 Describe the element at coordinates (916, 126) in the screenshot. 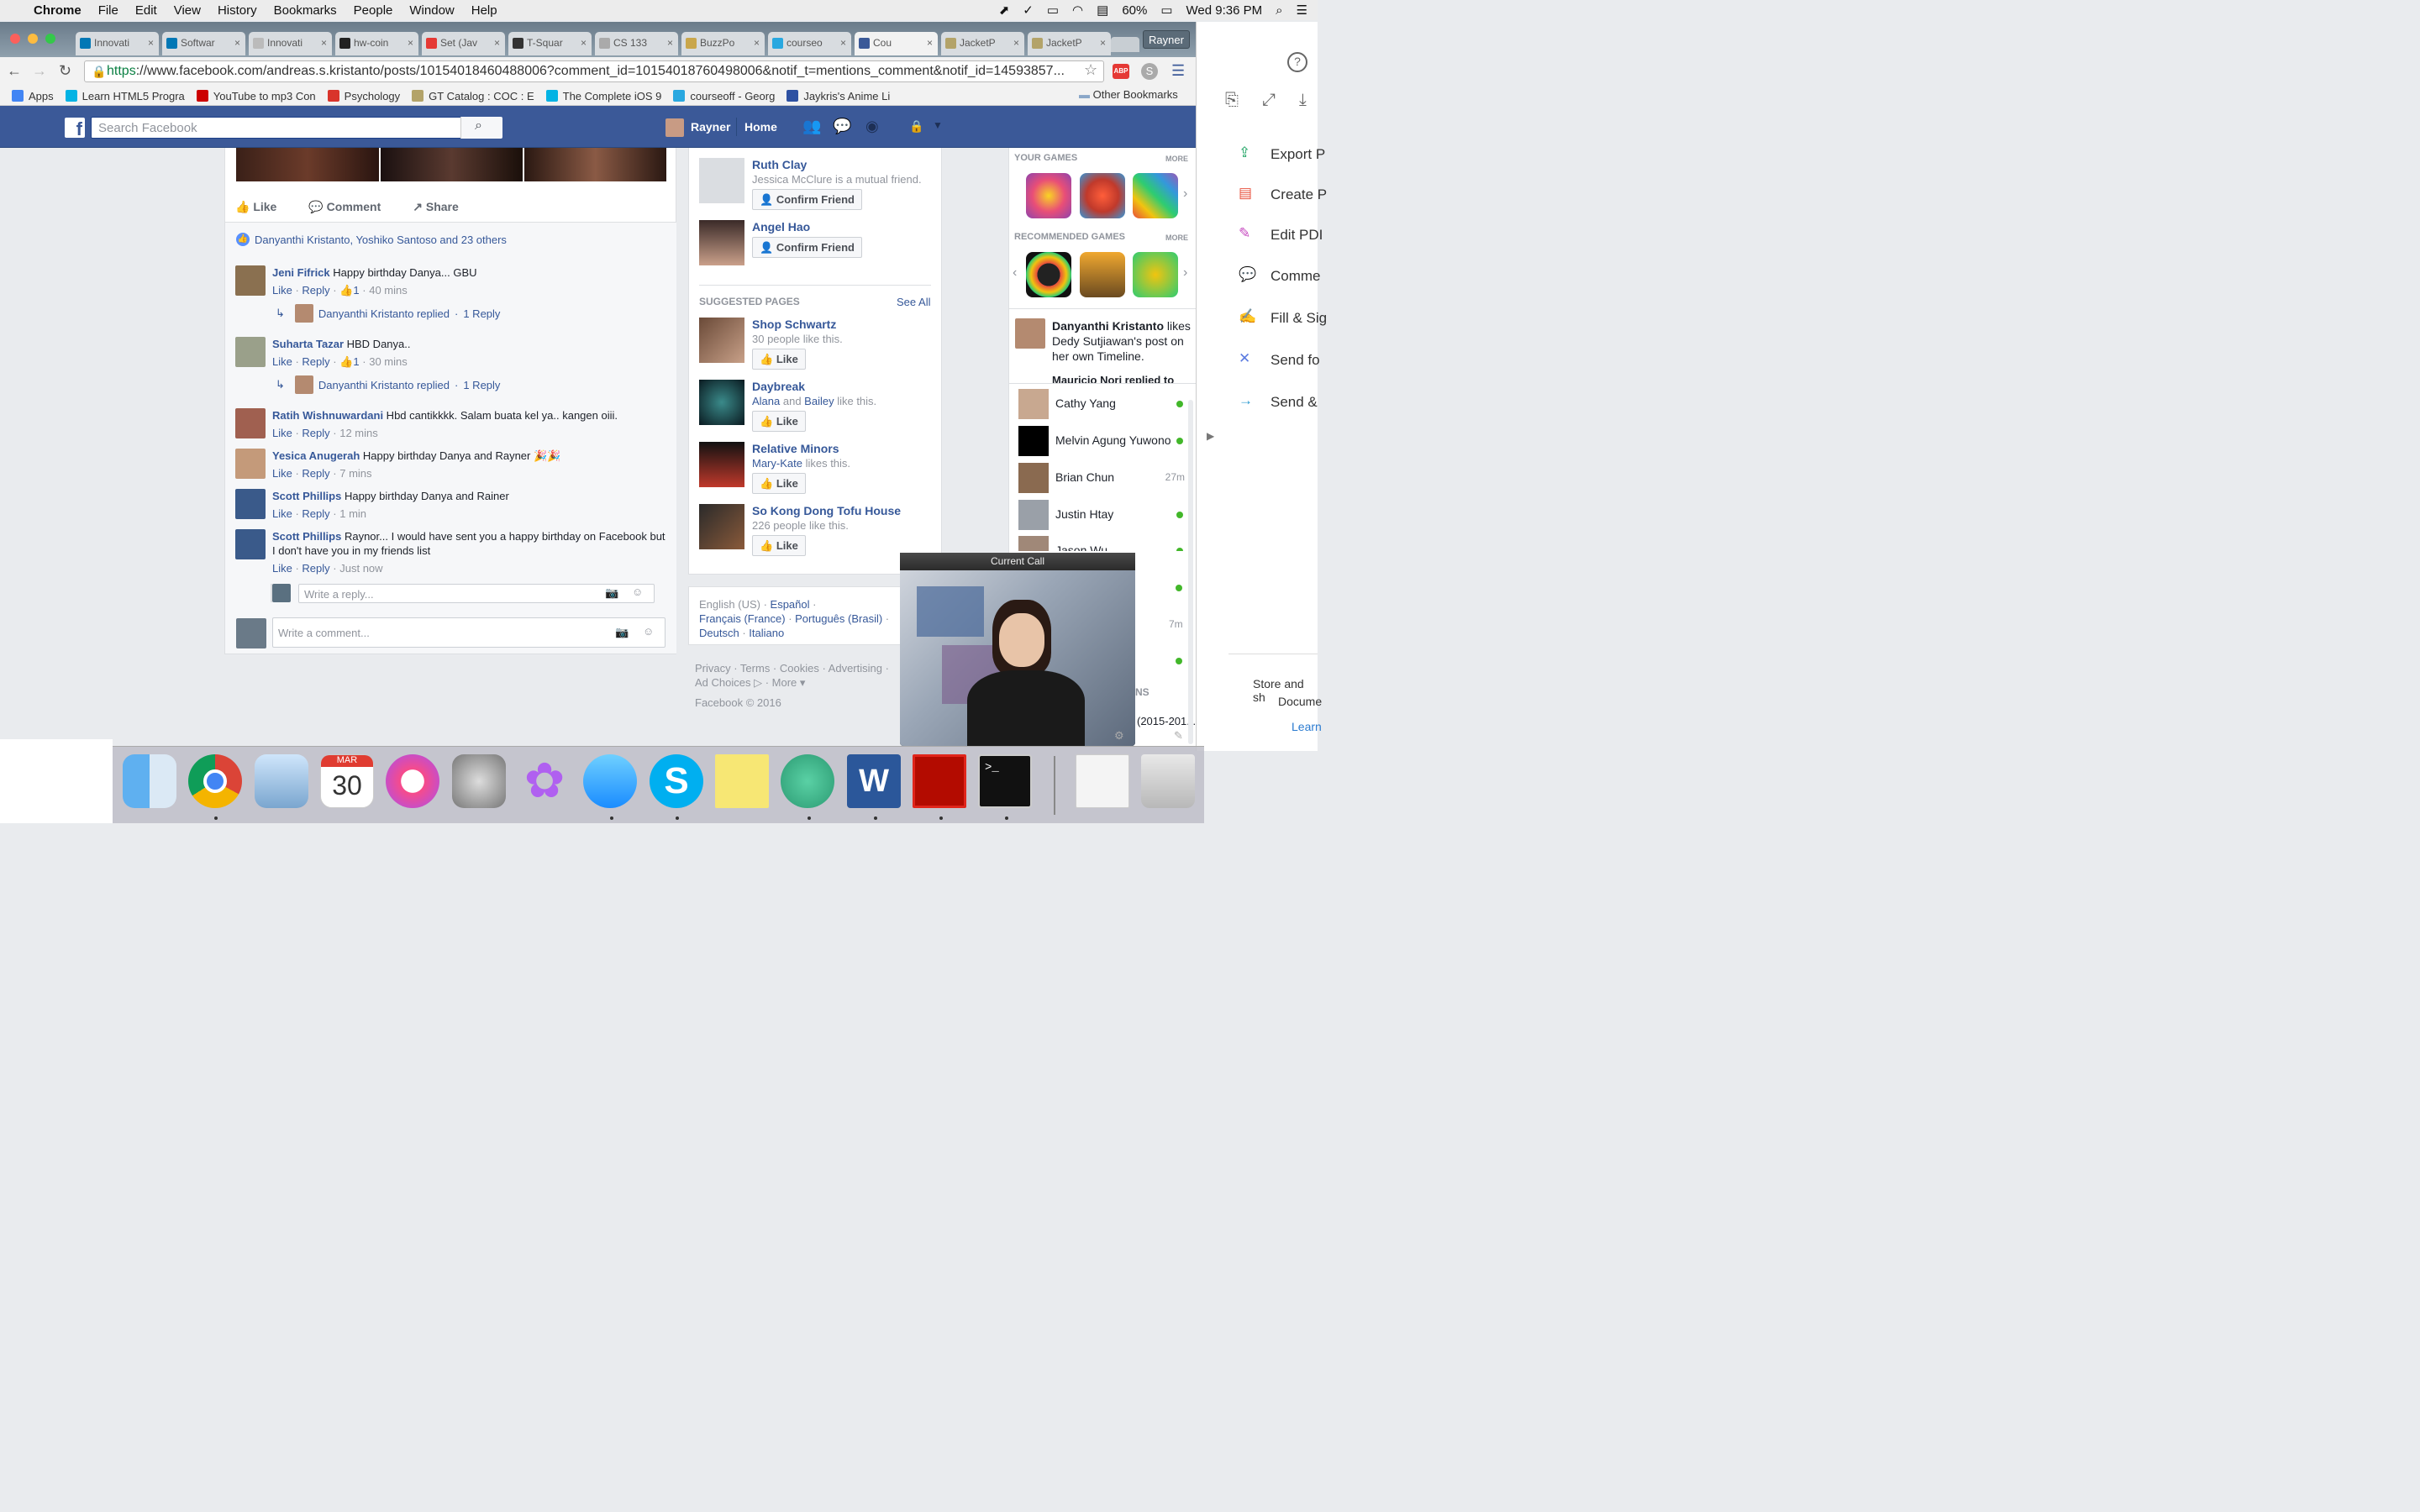

I see `privacy-shortcuts-icon: 🔒` at that location.